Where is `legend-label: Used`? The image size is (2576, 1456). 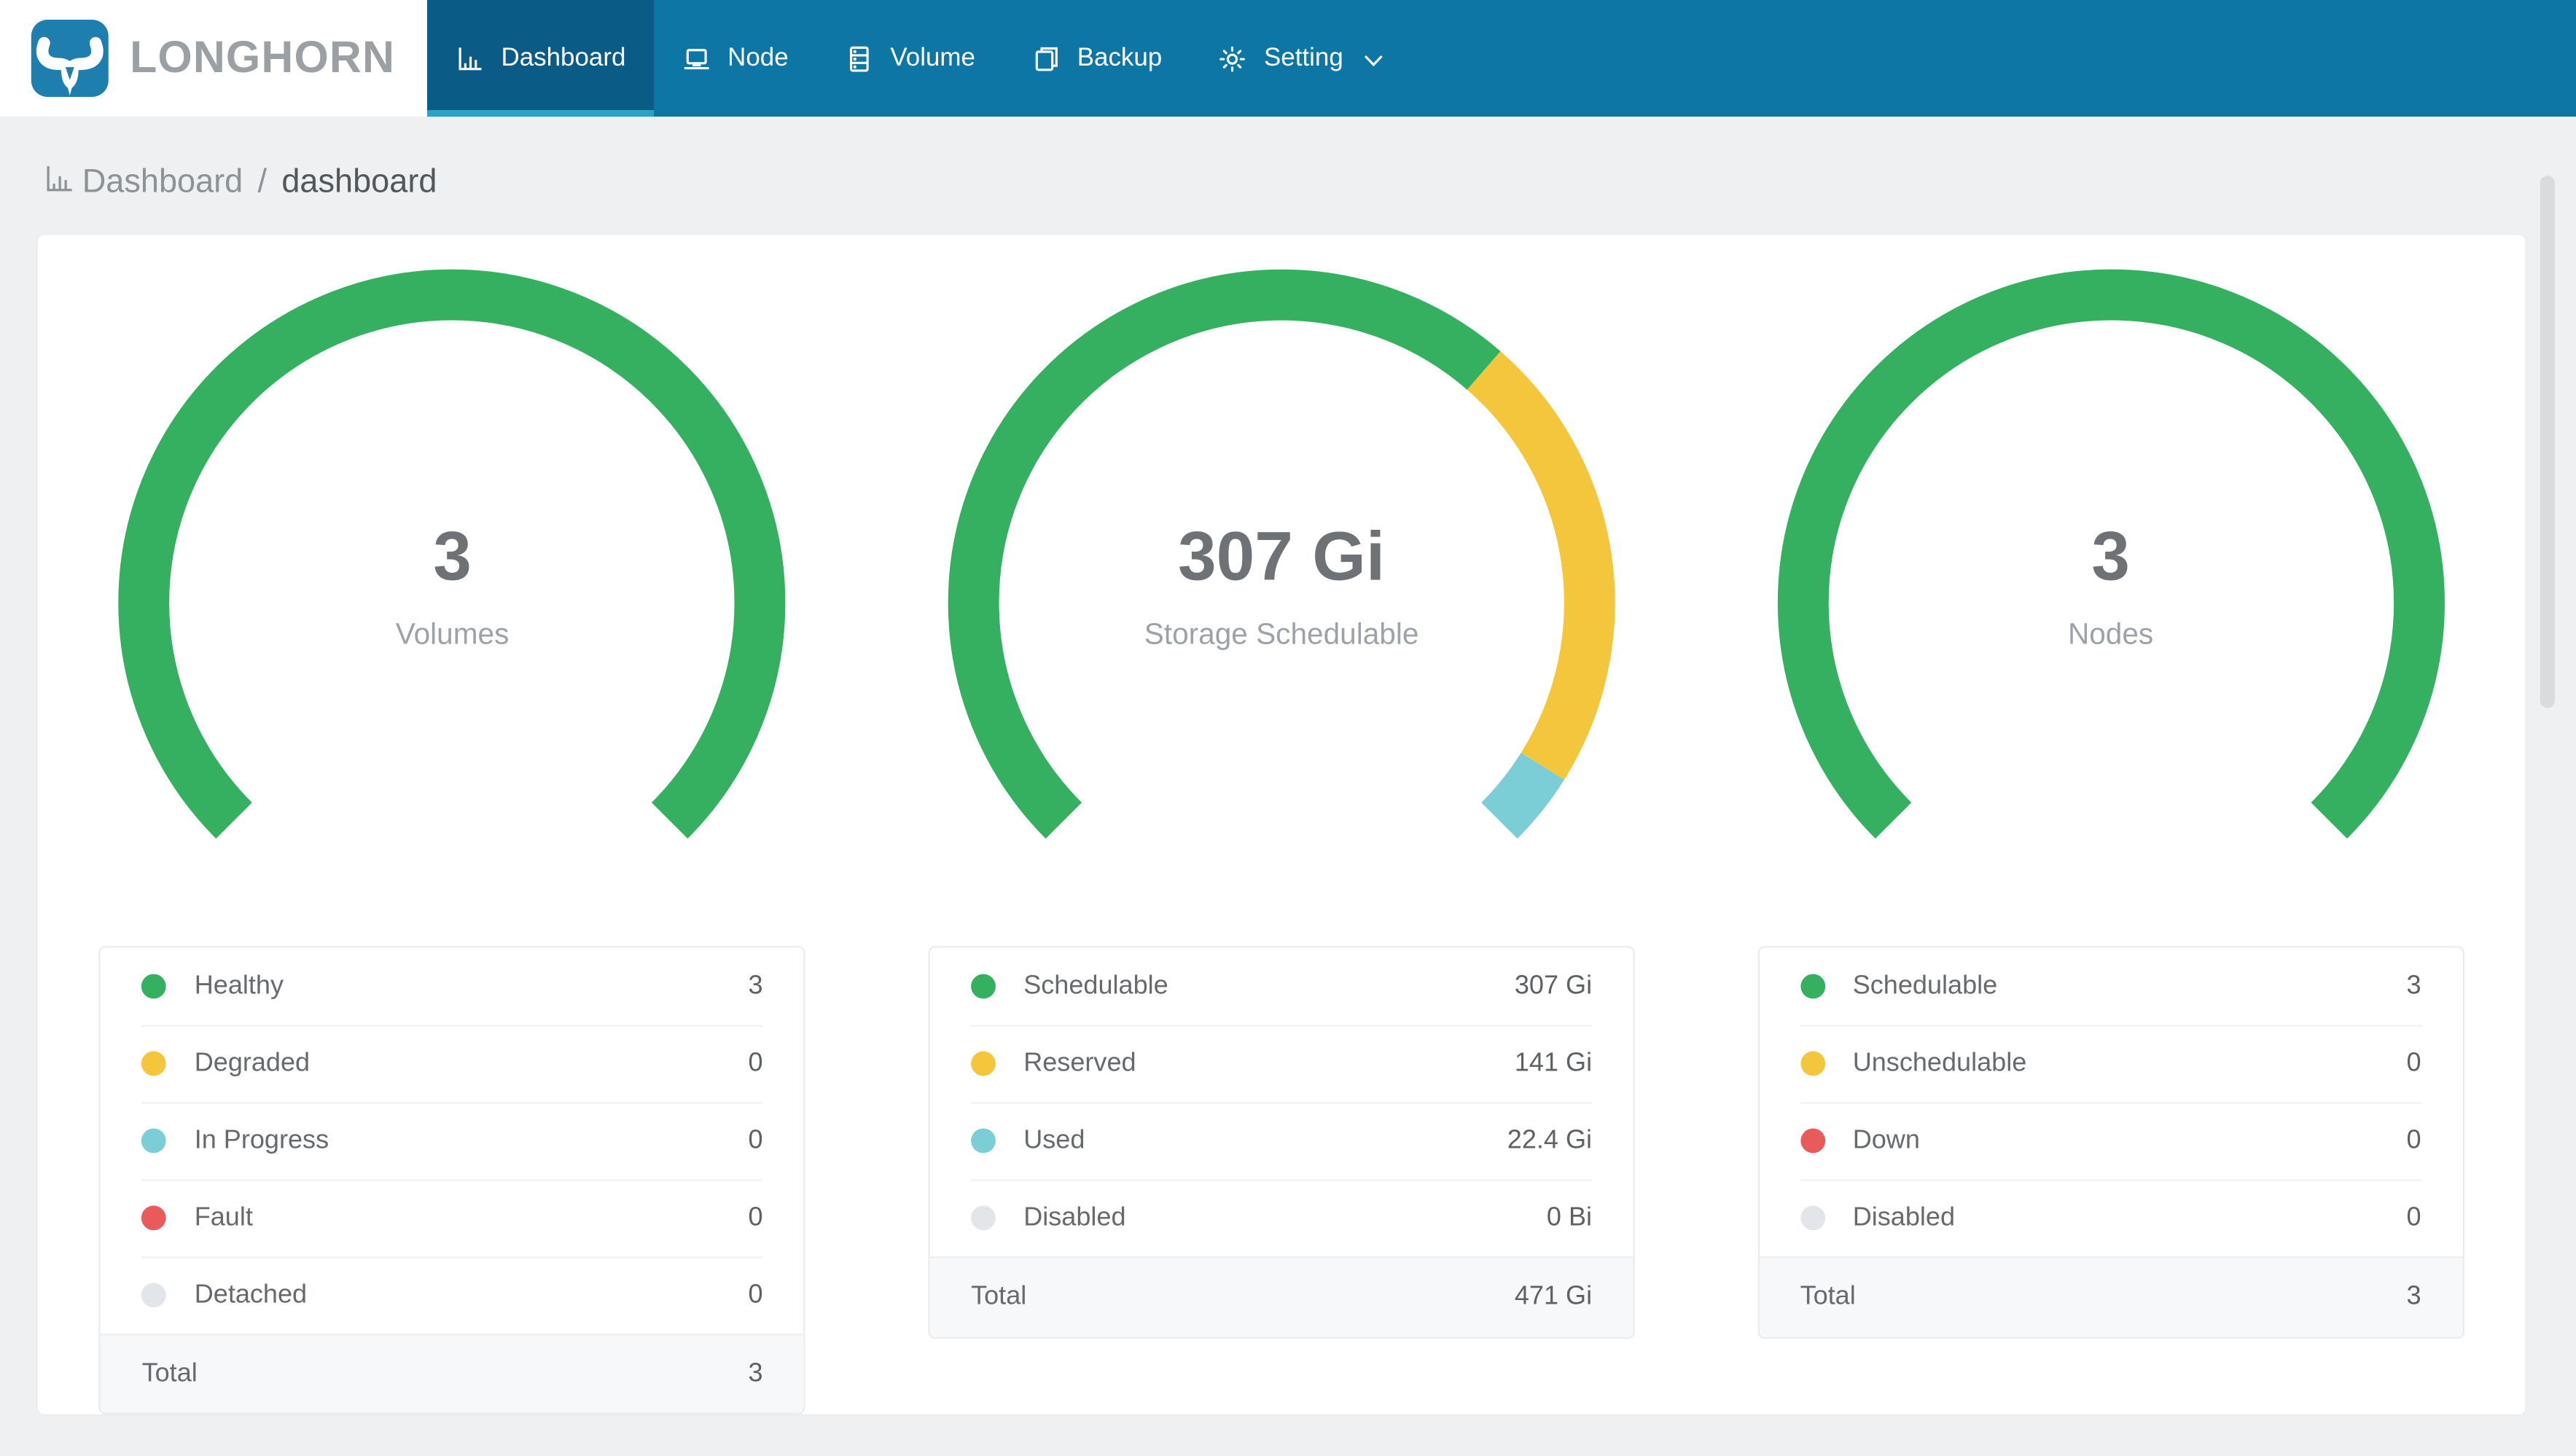
legend-label: Used is located at coordinates (1054, 1140).